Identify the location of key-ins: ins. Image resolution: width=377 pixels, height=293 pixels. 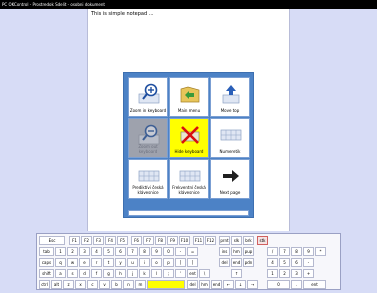
(224, 251).